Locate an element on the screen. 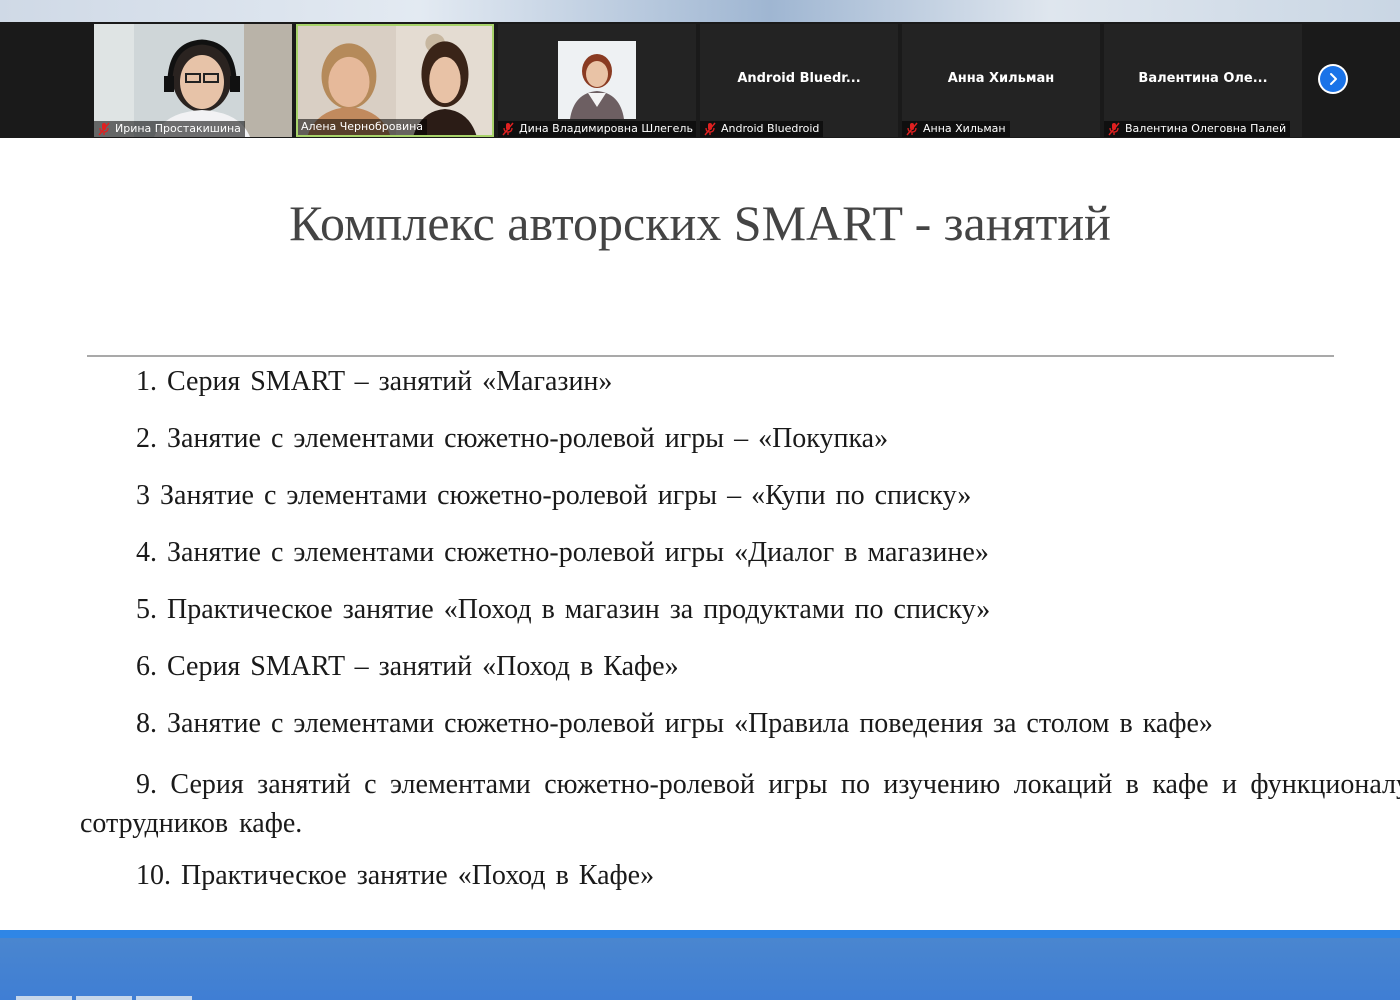  participant-name-label: Алена Чернобровина is located at coordinates (363, 127).